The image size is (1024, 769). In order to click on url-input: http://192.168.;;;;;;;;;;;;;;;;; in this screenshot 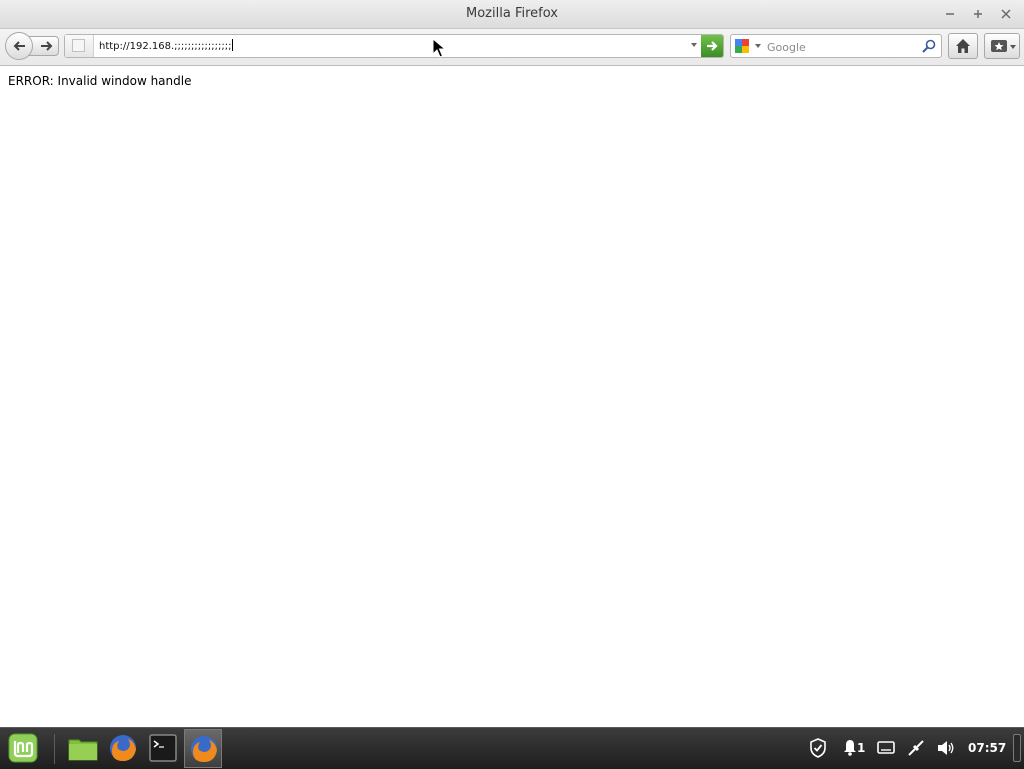, I will do `click(166, 45)`.